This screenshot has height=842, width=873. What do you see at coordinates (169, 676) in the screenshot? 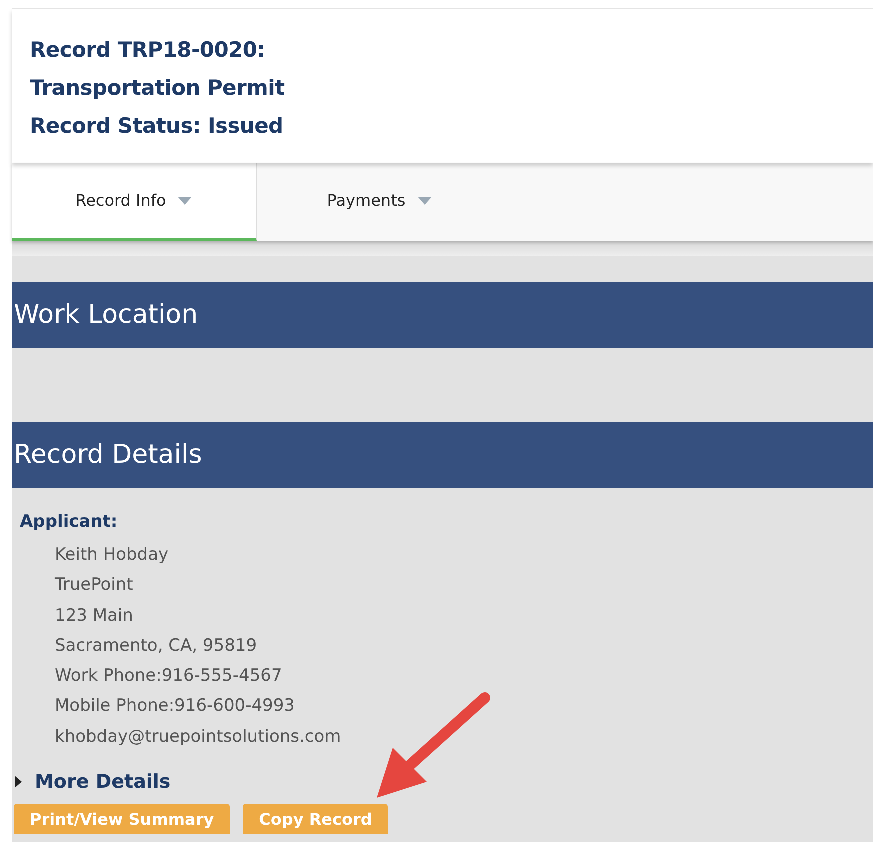
I see `applicant-info: Work Phone:916-555-4567` at bounding box center [169, 676].